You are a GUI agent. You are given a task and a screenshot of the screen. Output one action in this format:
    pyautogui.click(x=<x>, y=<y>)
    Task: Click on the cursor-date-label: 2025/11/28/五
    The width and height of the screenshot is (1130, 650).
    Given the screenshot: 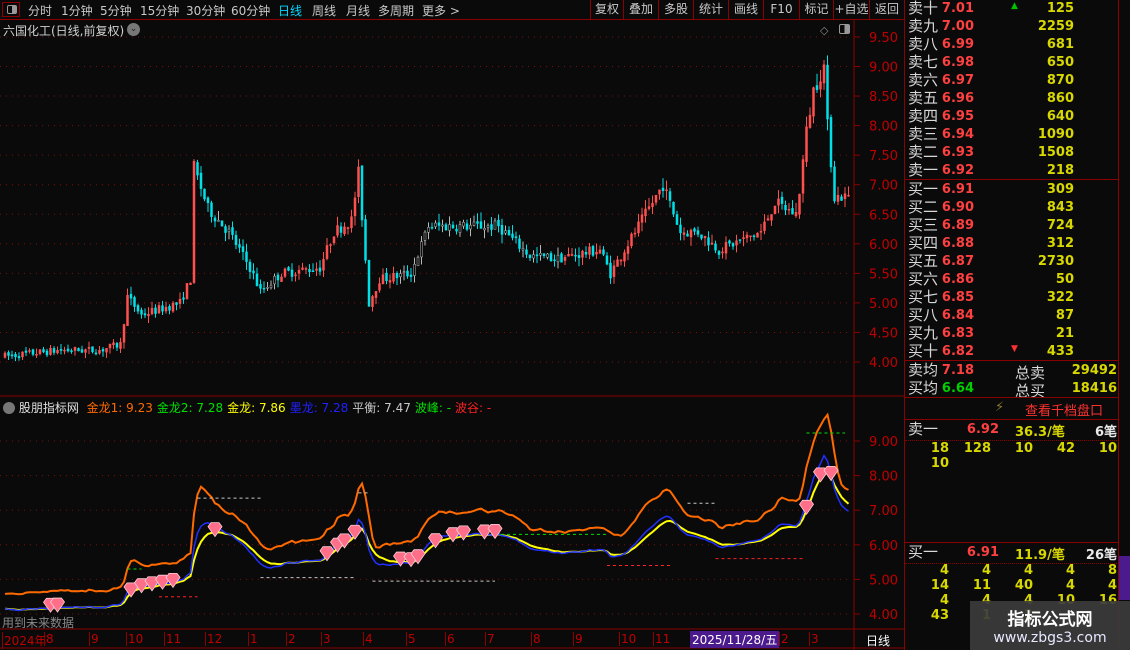 What is the action you would take?
    pyautogui.click(x=735, y=639)
    